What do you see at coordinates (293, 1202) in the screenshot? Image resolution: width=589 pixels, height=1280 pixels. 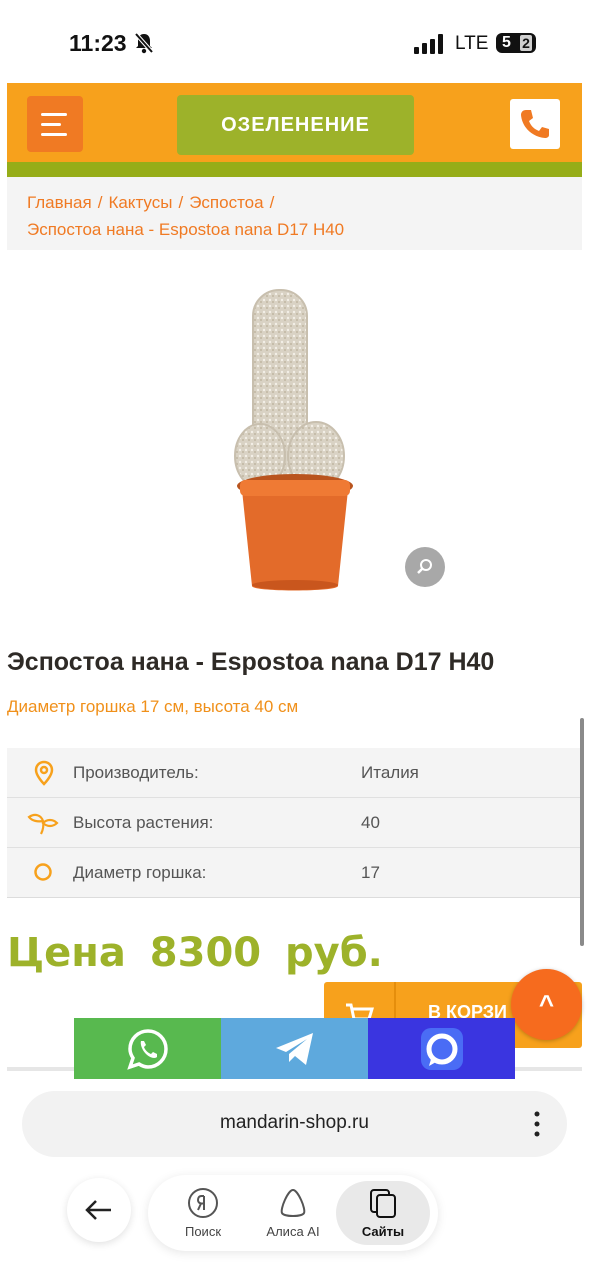 I see `alice-icon` at bounding box center [293, 1202].